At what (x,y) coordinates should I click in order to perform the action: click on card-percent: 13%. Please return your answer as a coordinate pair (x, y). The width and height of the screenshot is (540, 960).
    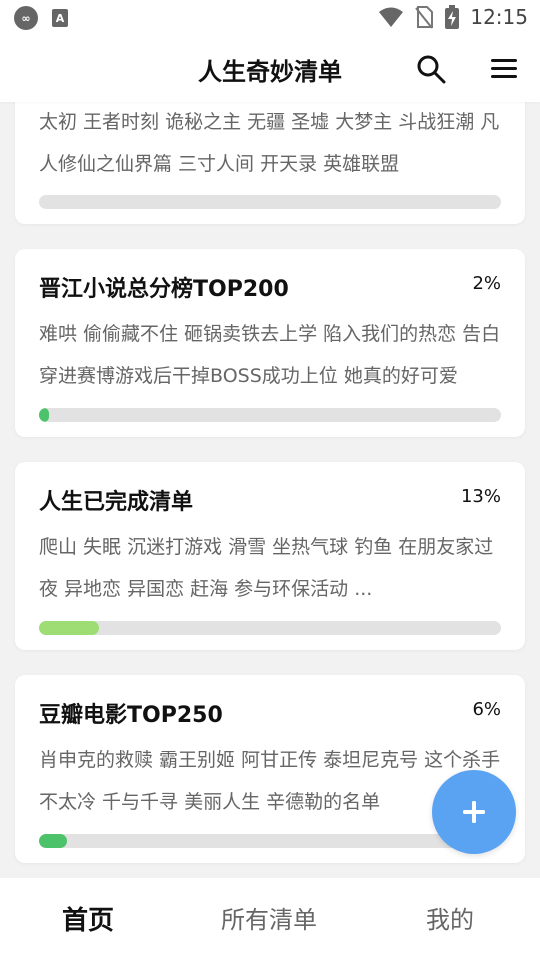
    Looking at the image, I should click on (480, 496).